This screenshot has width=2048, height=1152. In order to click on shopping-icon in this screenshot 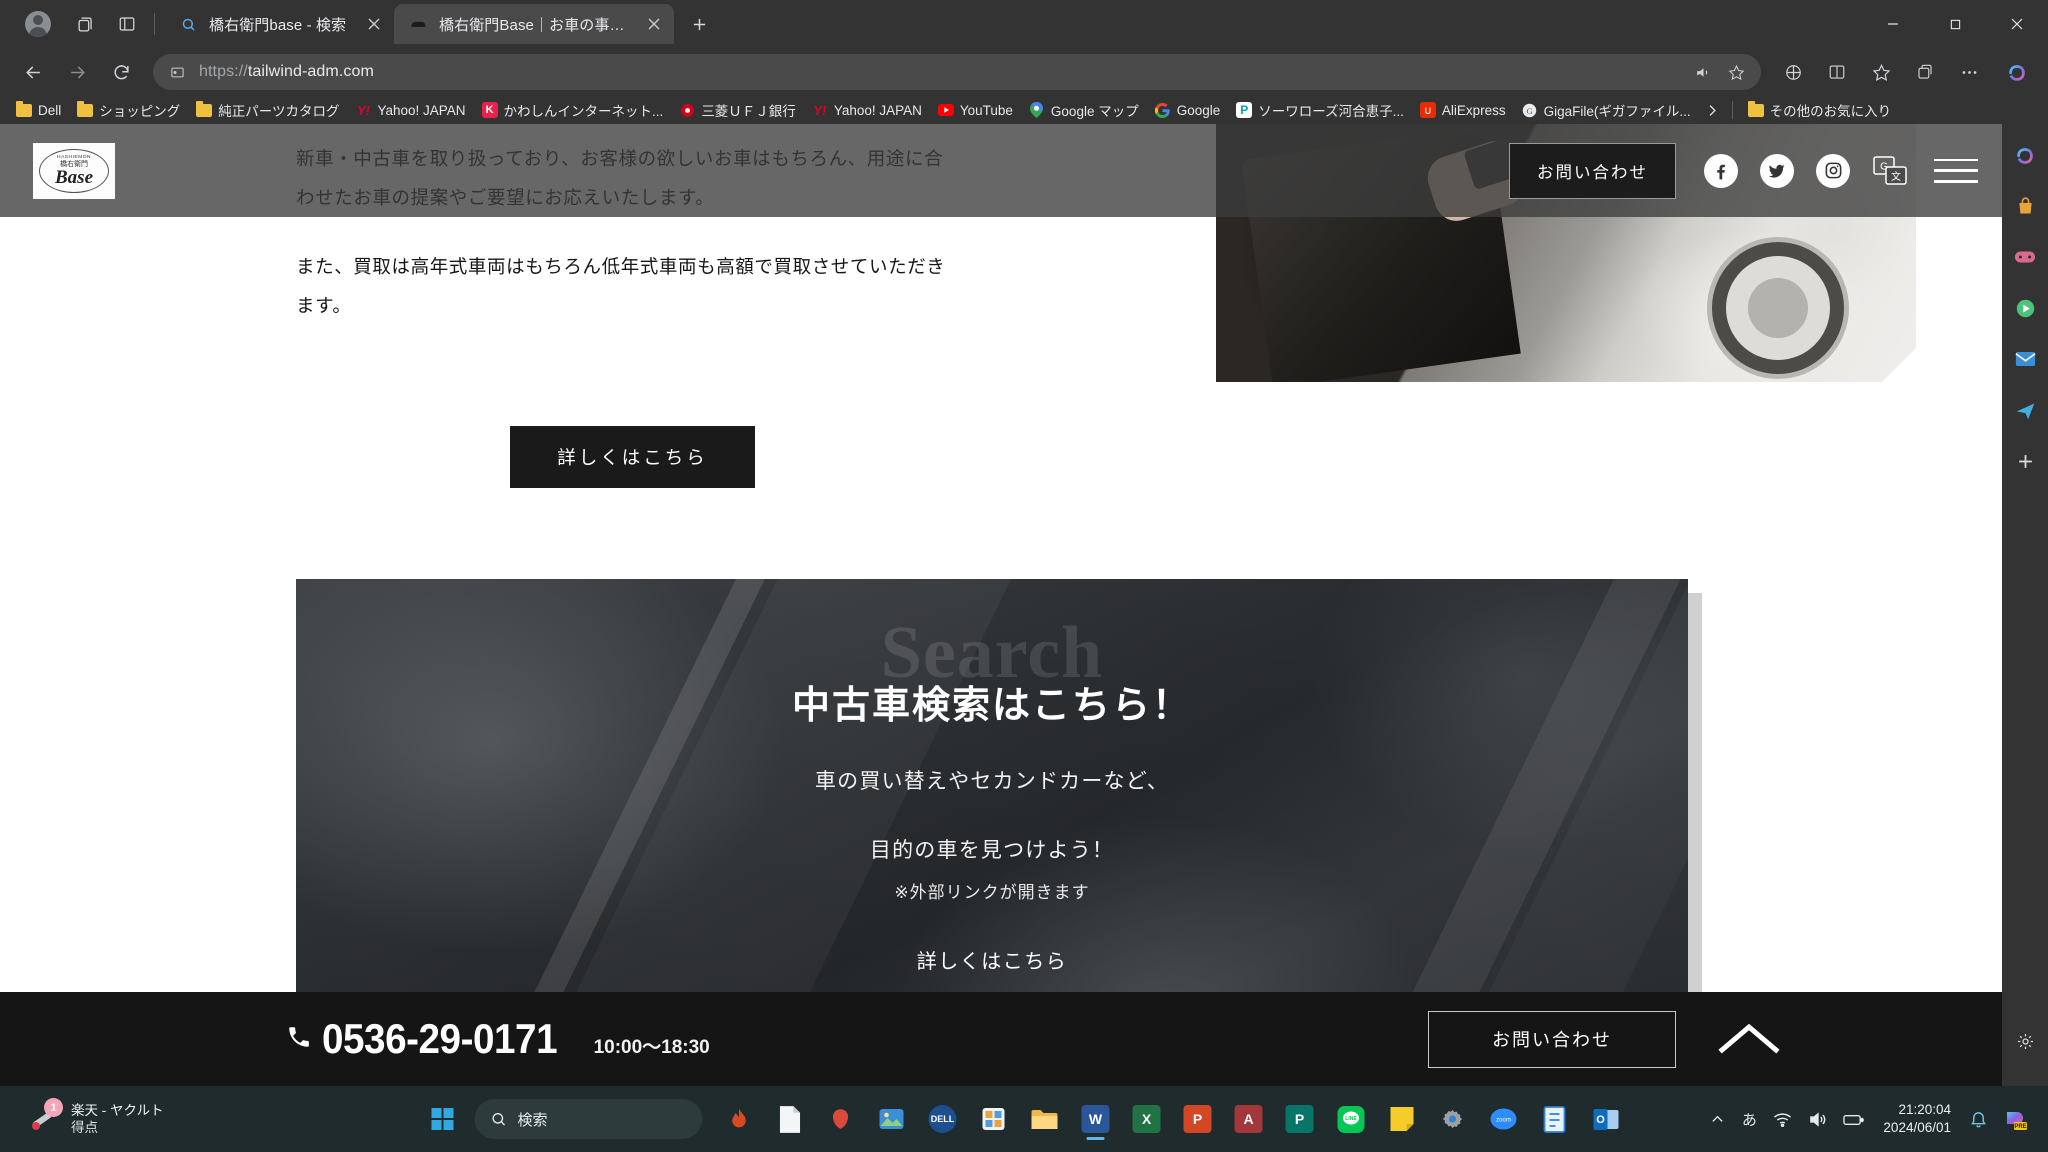, I will do `click(2025, 206)`.